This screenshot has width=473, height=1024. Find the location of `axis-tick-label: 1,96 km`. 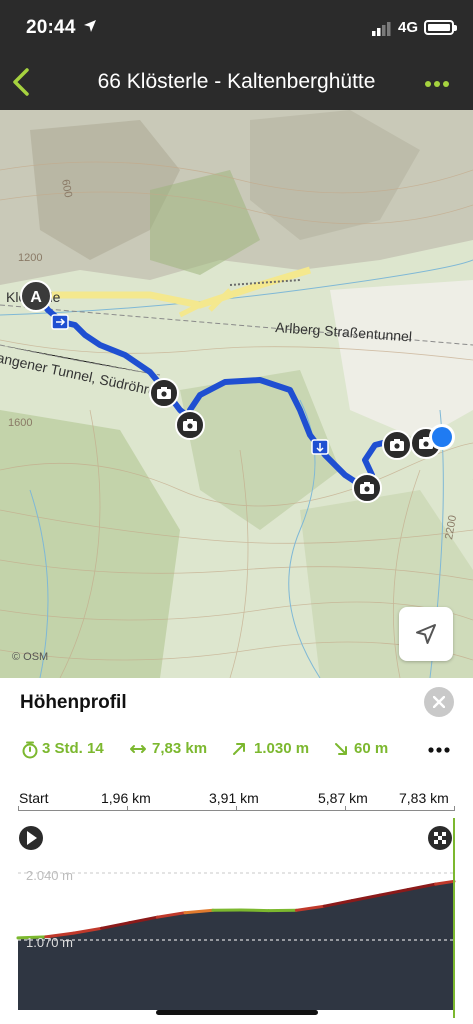

axis-tick-label: 1,96 km is located at coordinates (126, 798).